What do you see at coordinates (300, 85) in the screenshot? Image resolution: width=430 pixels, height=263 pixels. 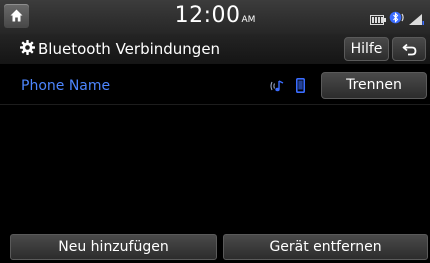 I see `phone-icon` at bounding box center [300, 85].